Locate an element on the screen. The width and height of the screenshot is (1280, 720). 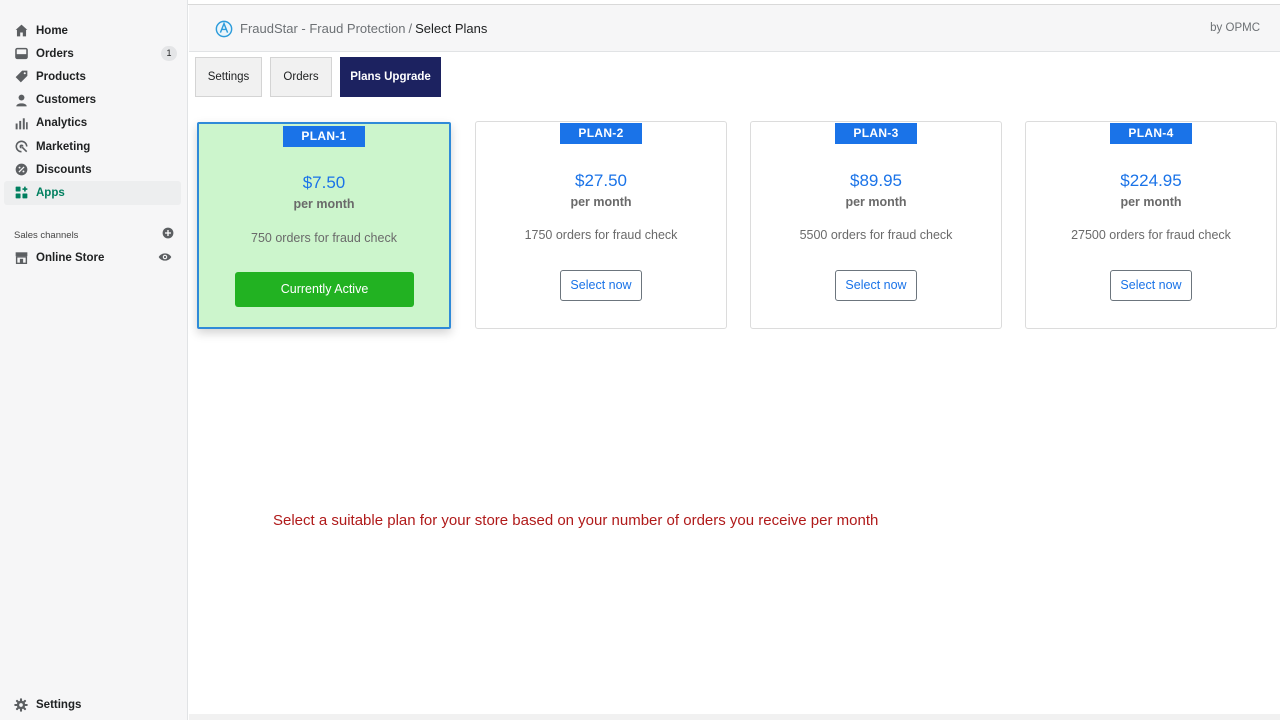
currently-active-button: Currently Active is located at coordinates (324, 289).